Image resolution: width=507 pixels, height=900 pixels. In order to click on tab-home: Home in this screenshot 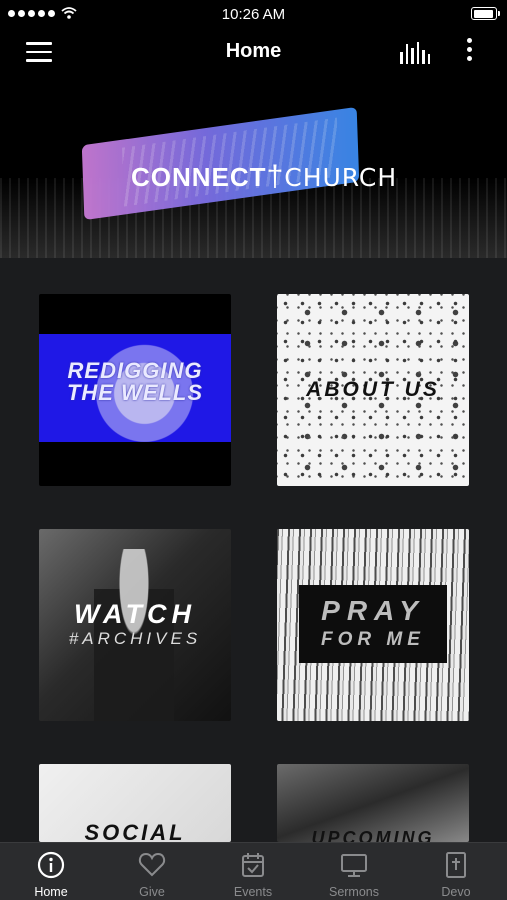, I will do `click(51, 871)`.